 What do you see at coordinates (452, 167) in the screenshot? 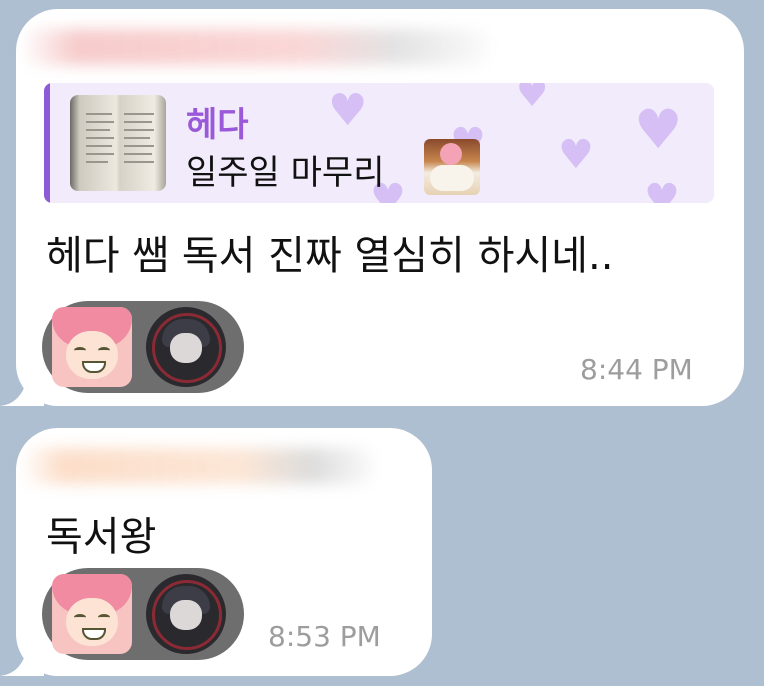
I see `sticker-icon` at bounding box center [452, 167].